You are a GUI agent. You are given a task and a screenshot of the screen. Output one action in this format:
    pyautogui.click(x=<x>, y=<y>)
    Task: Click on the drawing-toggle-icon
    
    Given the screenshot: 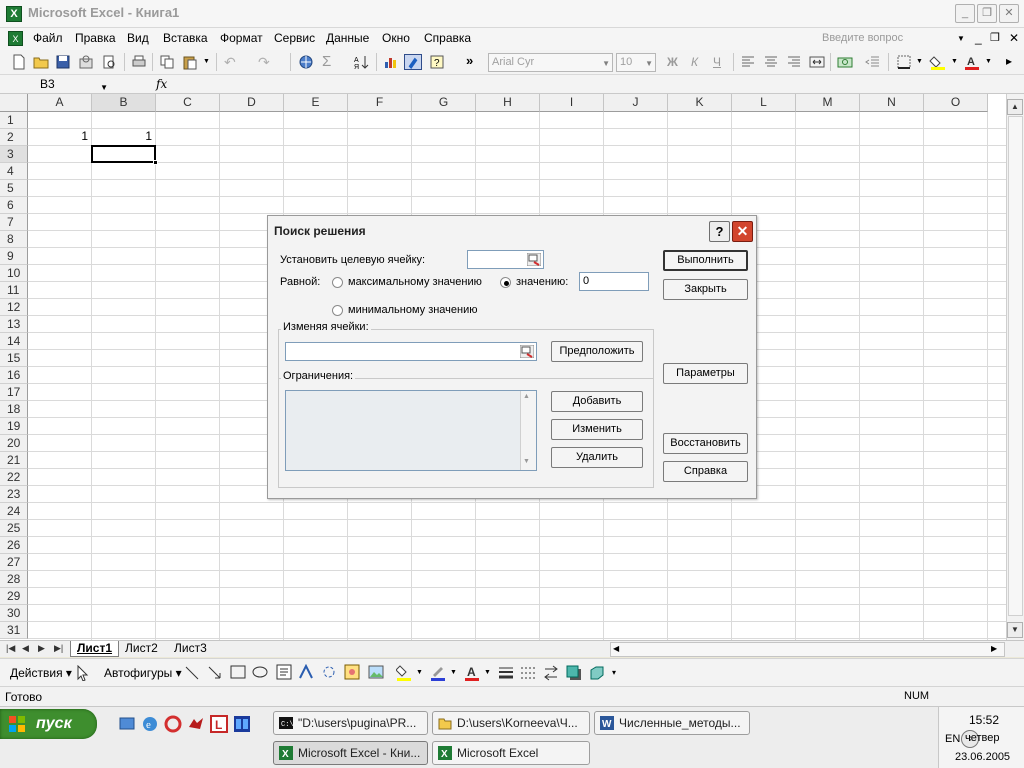 What is the action you would take?
    pyautogui.click(x=413, y=62)
    